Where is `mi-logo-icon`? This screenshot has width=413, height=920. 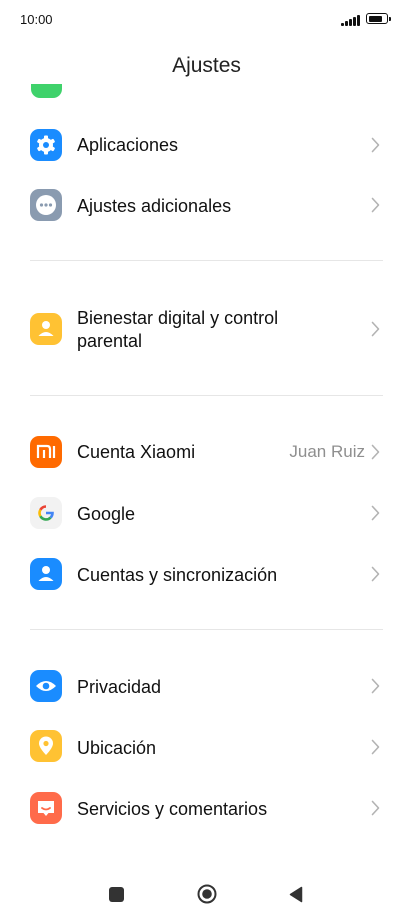
mi-logo-icon is located at coordinates (46, 452).